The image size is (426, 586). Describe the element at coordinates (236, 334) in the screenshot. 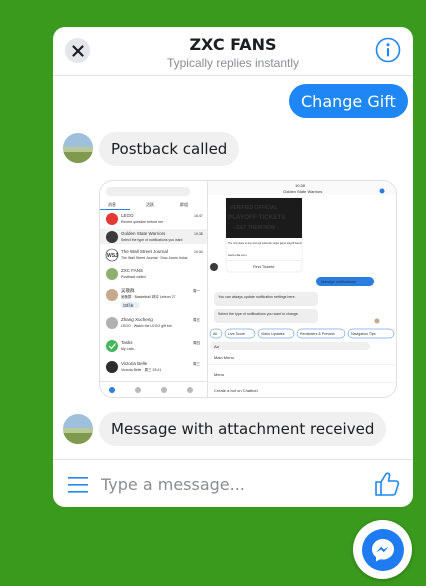

I see `screenshot-quick-reply: Live Score` at that location.